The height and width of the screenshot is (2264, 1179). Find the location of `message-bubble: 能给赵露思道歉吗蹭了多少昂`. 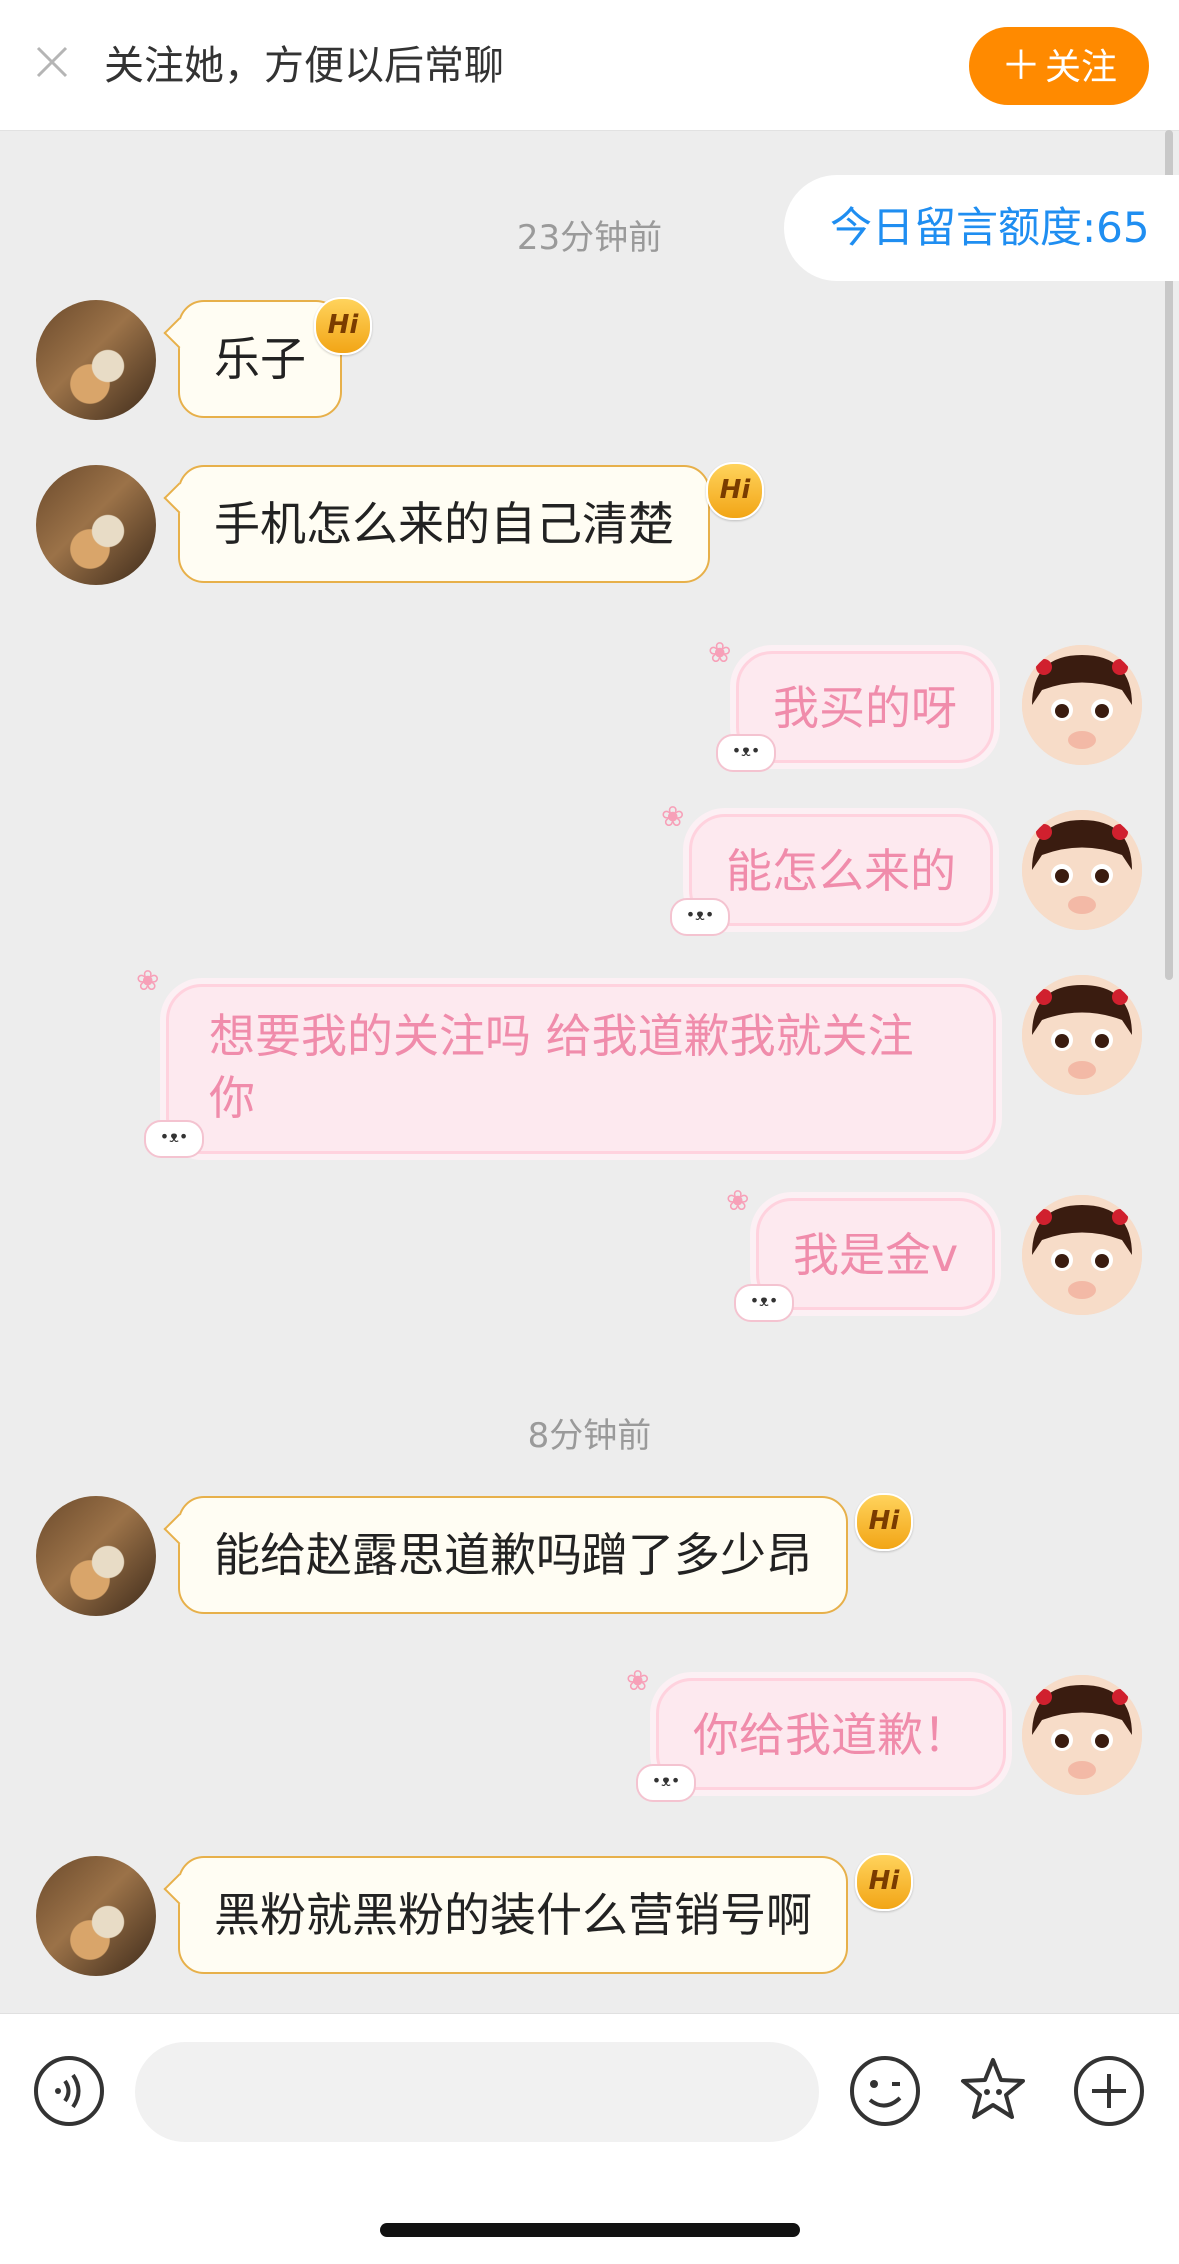

message-bubble: 能给赵露思道歉吗蹭了多少昂 is located at coordinates (513, 1555).